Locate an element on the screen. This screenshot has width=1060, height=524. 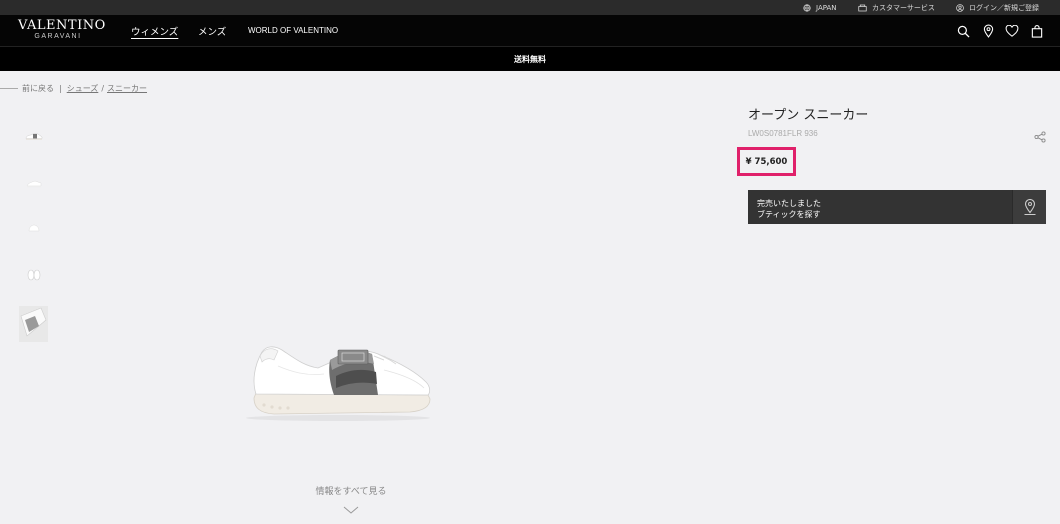
shopping-bag-icon is located at coordinates (1037, 31).